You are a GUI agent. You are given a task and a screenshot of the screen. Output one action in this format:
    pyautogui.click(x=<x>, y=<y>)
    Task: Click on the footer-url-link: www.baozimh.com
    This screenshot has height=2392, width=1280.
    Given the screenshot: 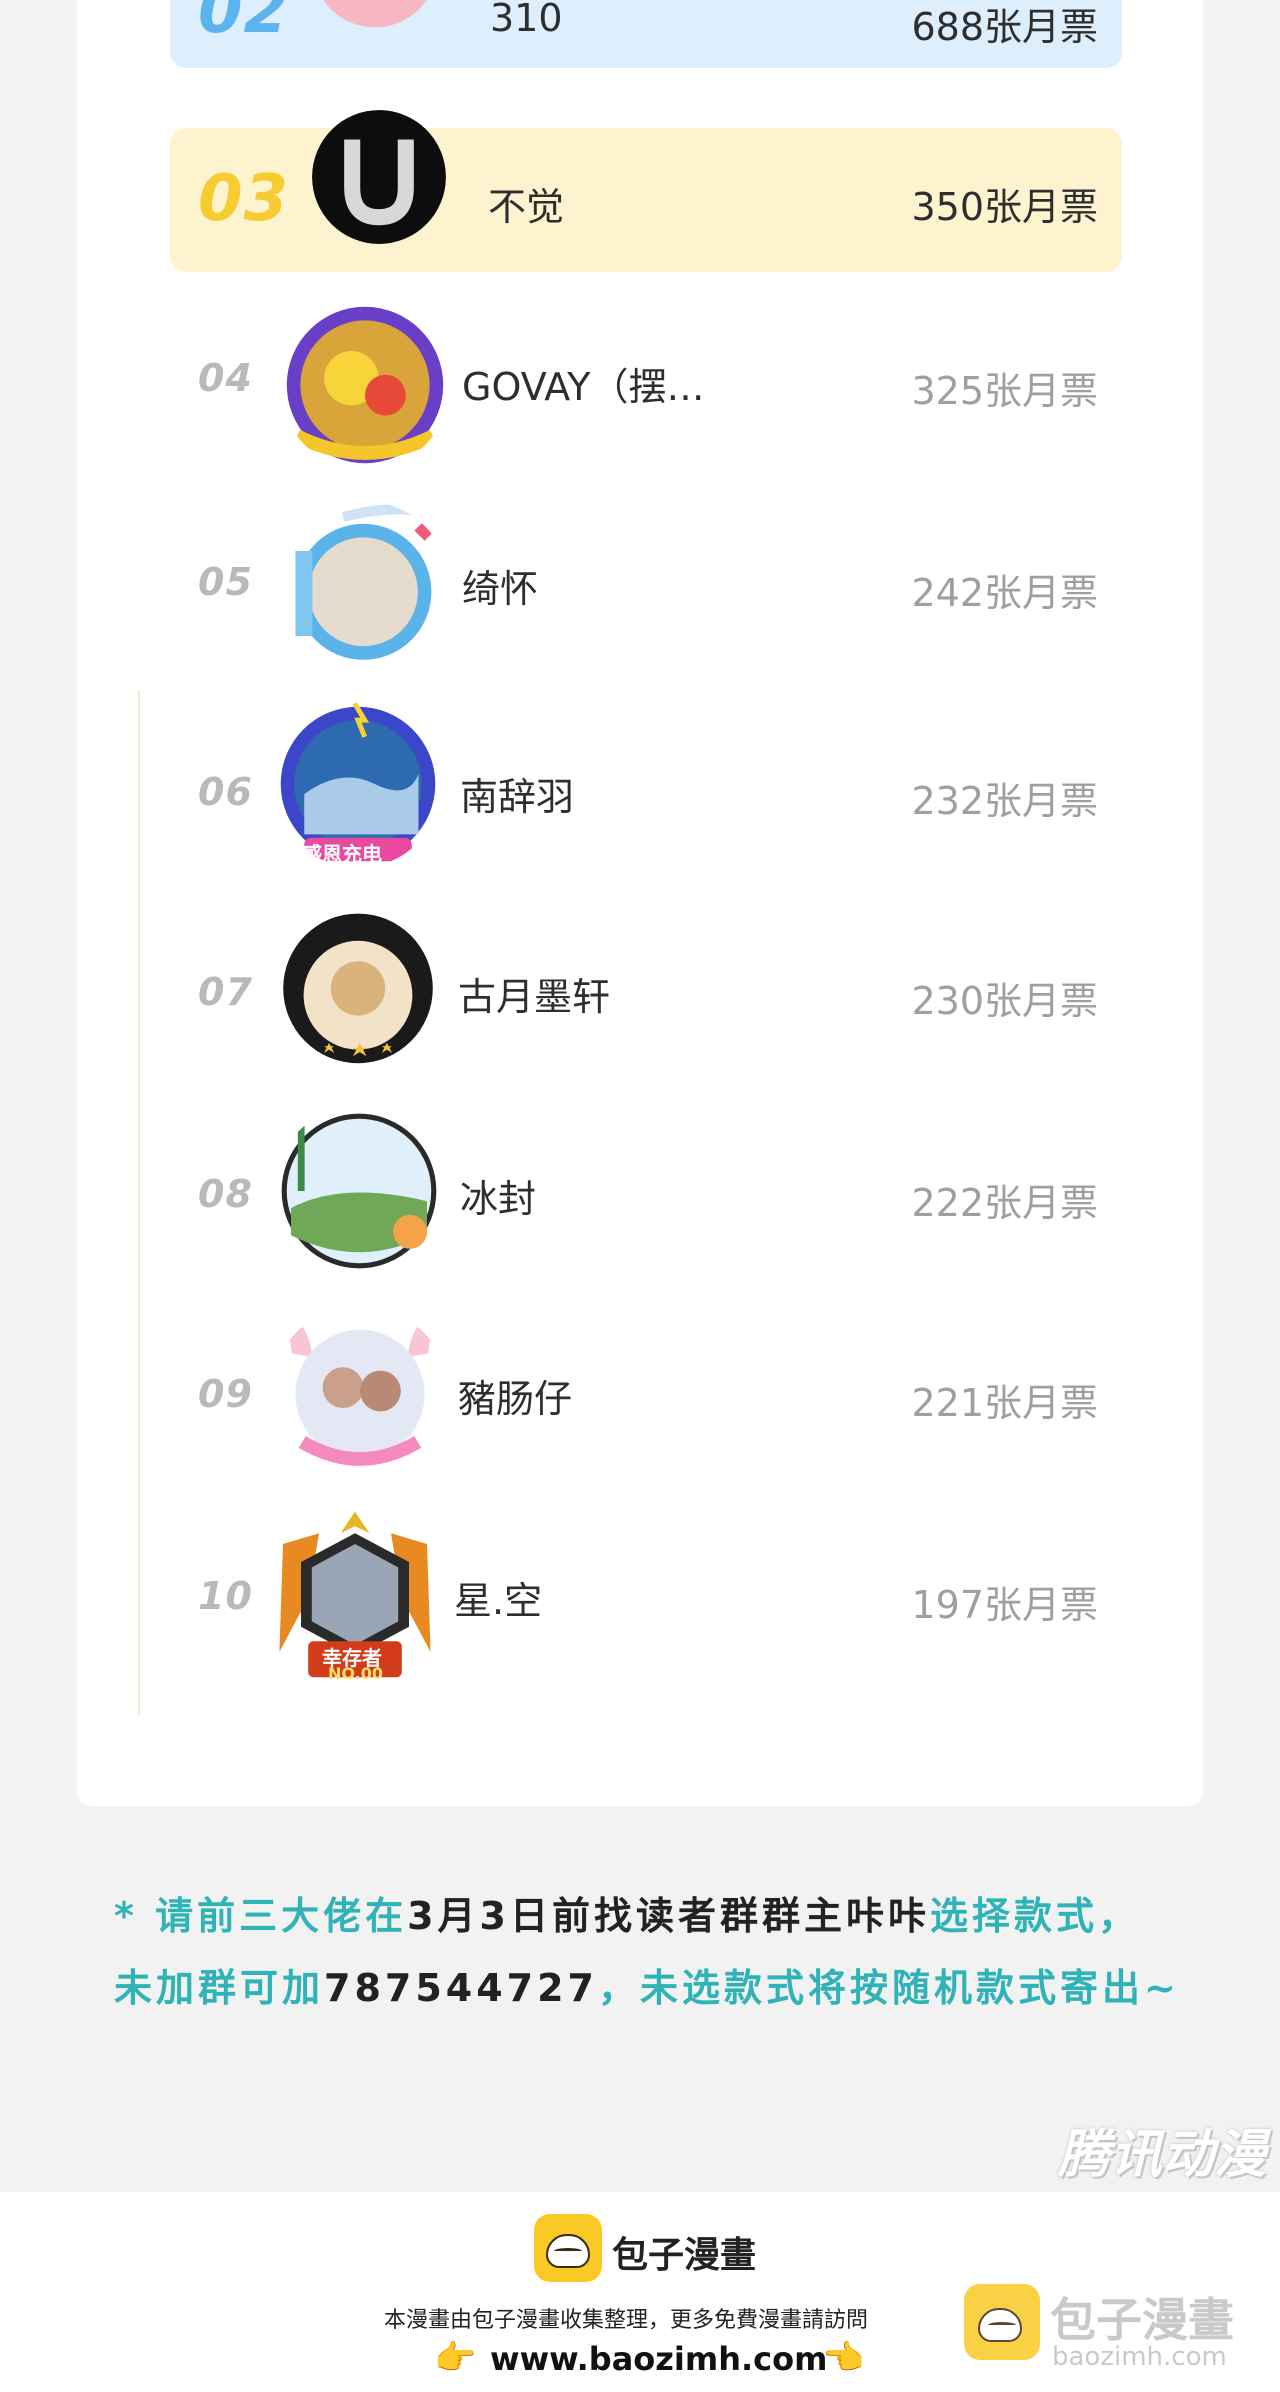 What is the action you would take?
    pyautogui.click(x=658, y=2359)
    